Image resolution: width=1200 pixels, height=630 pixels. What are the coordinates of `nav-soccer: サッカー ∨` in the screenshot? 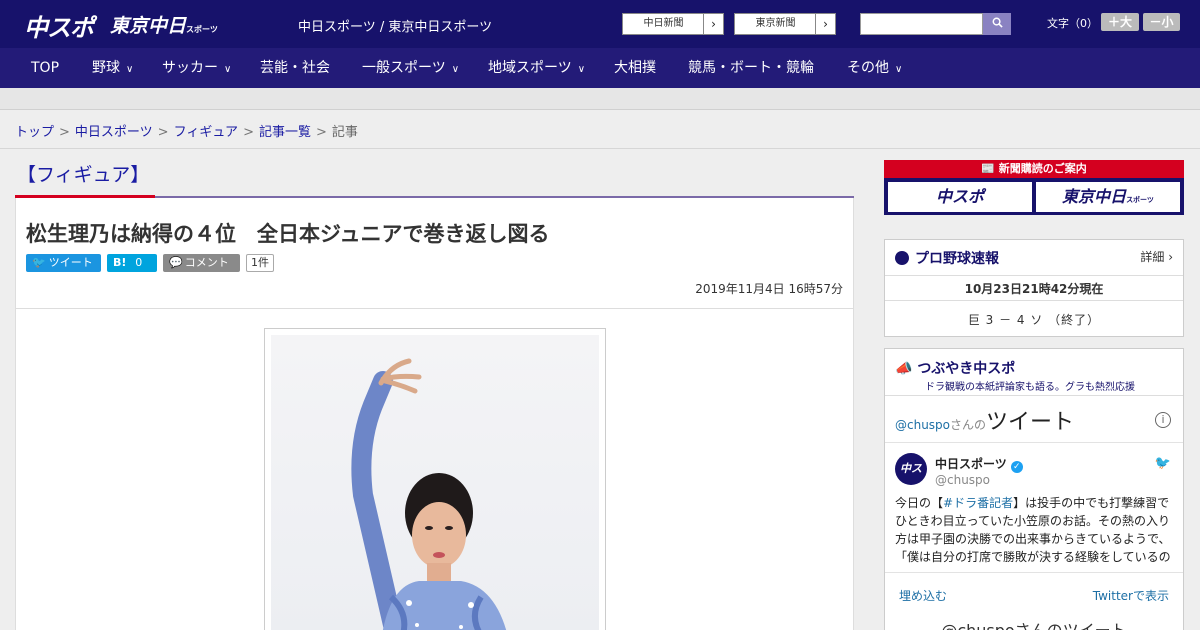 It's located at (196, 68).